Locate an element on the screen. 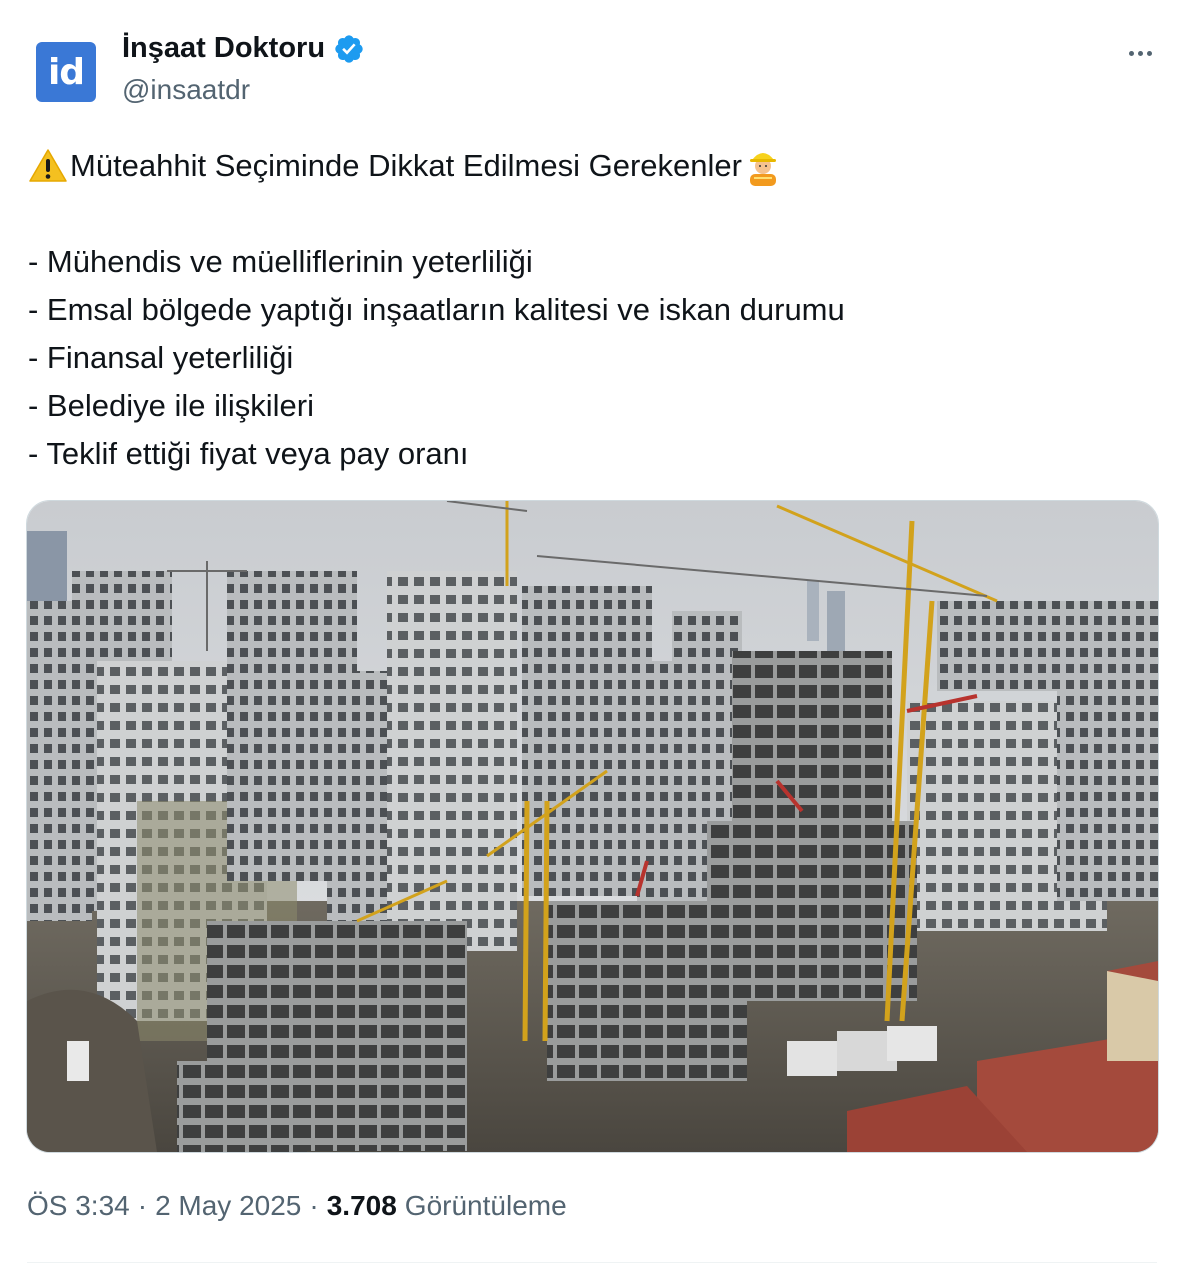 This screenshot has height=1272, width=1194. verified-badge-icon is located at coordinates (349, 48).